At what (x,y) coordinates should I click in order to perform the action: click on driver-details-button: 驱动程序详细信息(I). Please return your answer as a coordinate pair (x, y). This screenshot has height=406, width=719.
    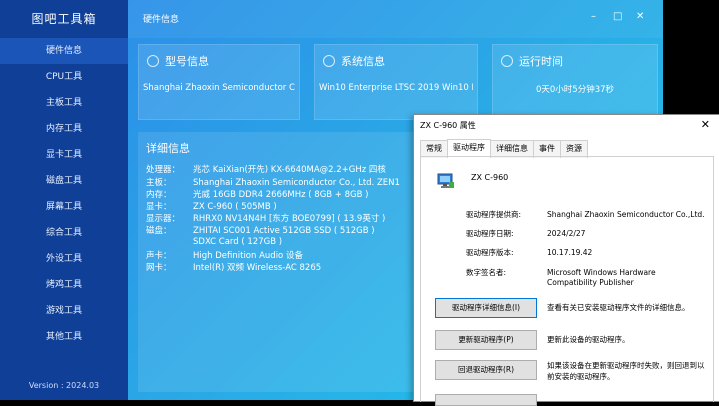
    Looking at the image, I should click on (486, 308).